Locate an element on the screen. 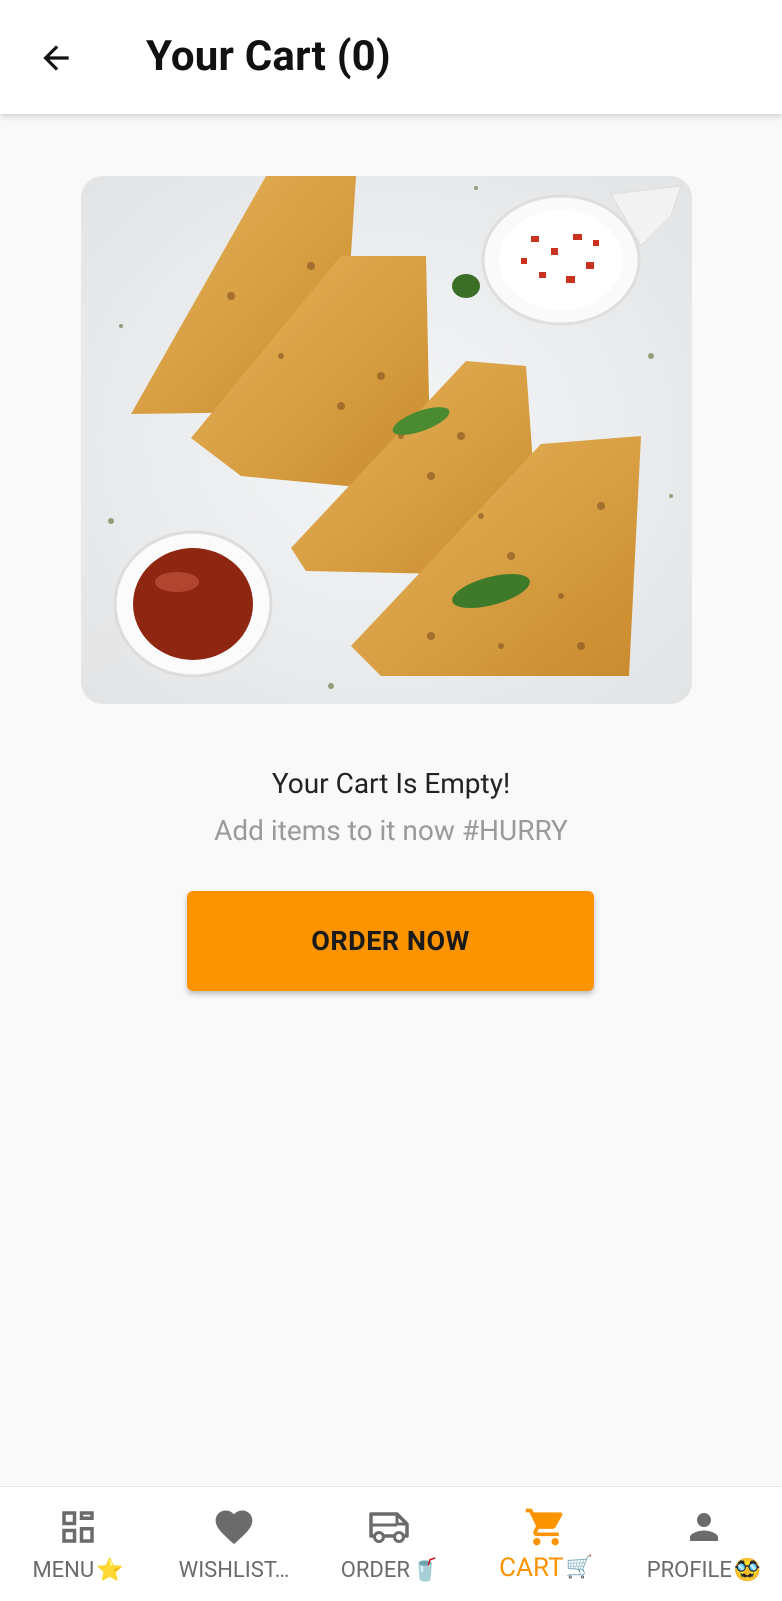 The width and height of the screenshot is (782, 1601). back-button is located at coordinates (56, 58).